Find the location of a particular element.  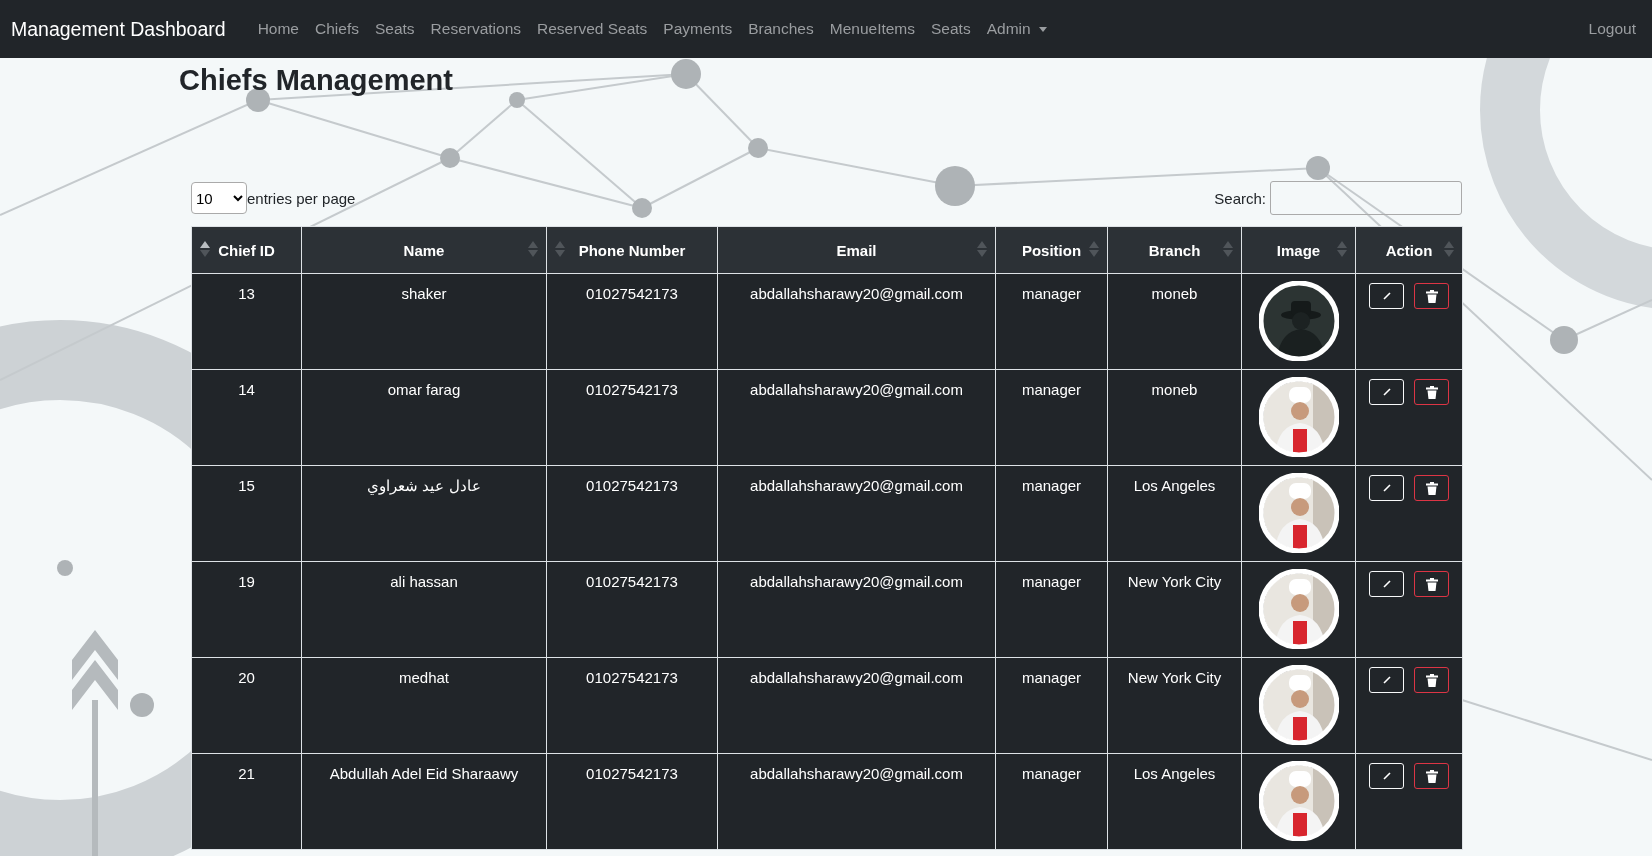

table-cell: 13 is located at coordinates (246, 293).